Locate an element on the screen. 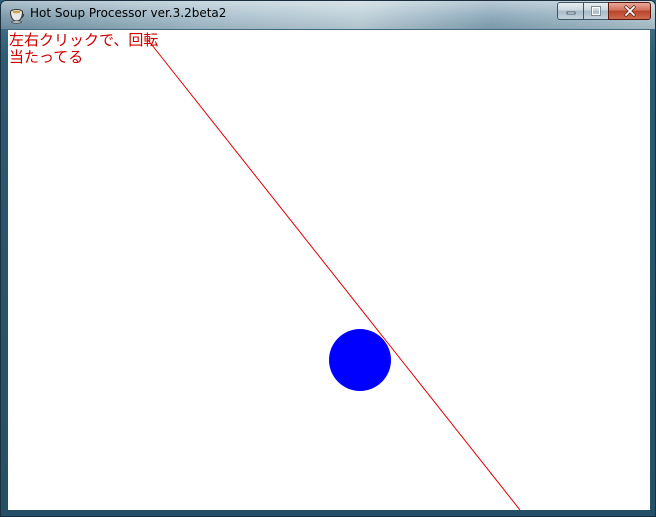  window-title: Hot Soup Processor ver.3.2beta2 is located at coordinates (128, 13).